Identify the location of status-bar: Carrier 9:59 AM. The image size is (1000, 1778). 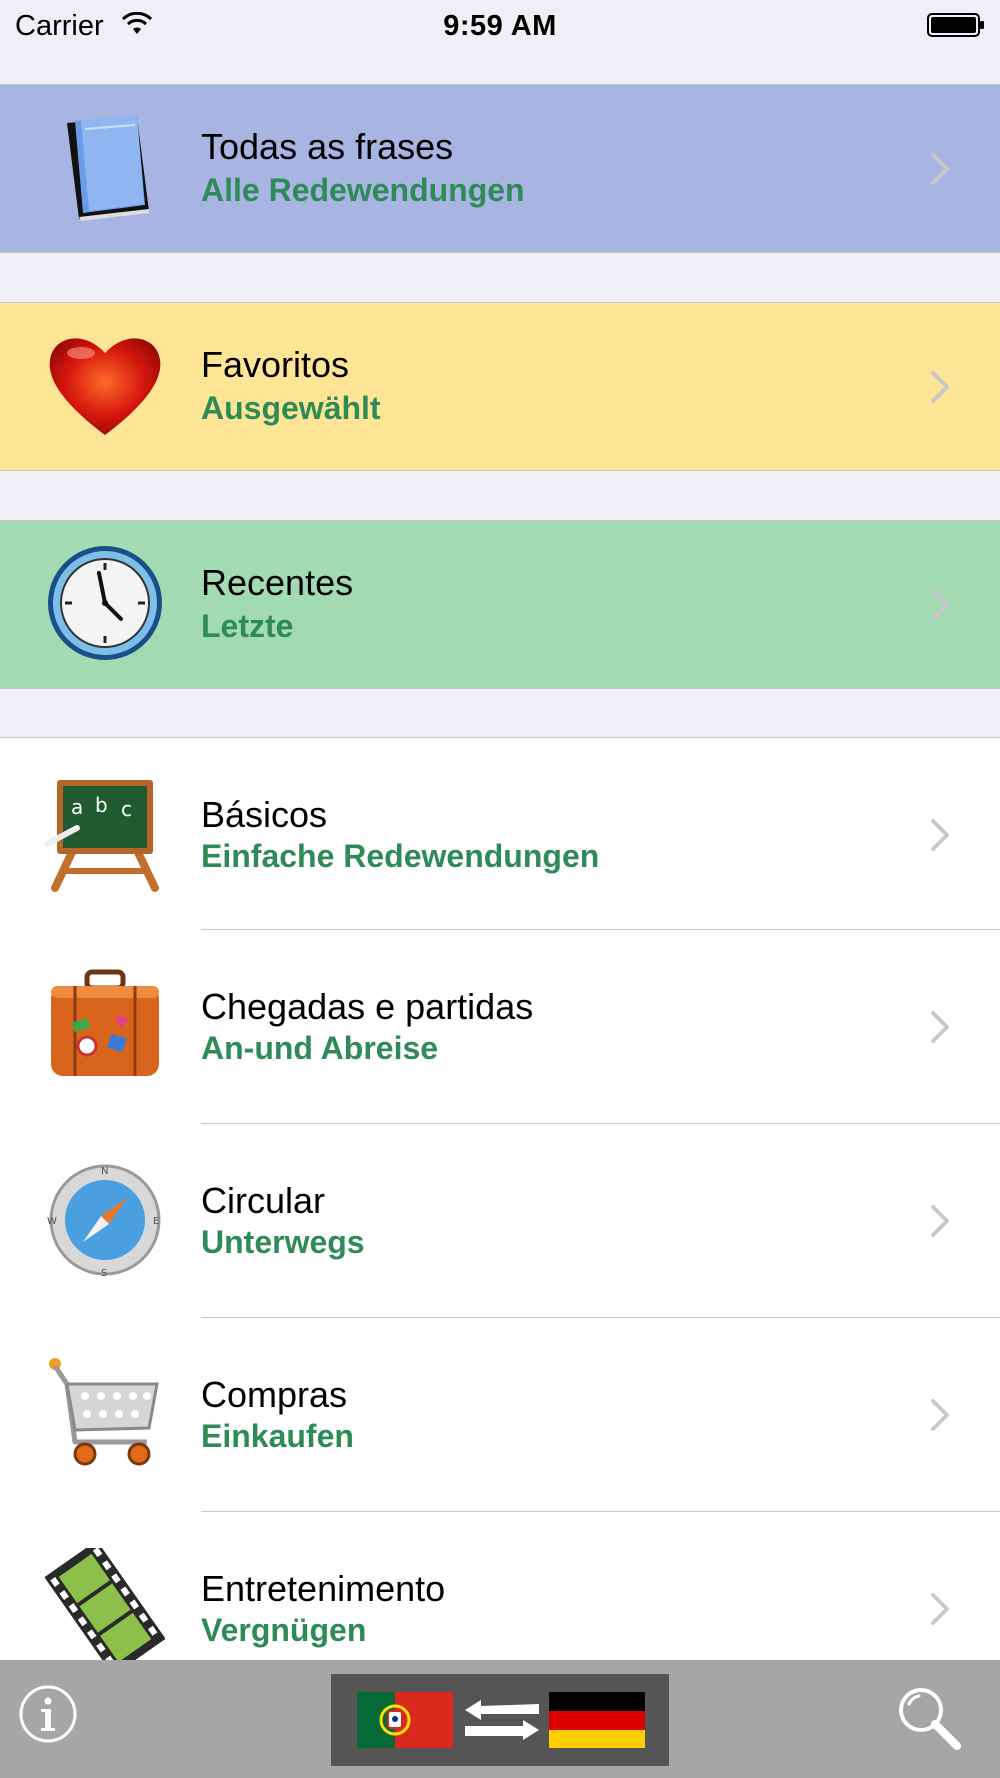
(500, 25).